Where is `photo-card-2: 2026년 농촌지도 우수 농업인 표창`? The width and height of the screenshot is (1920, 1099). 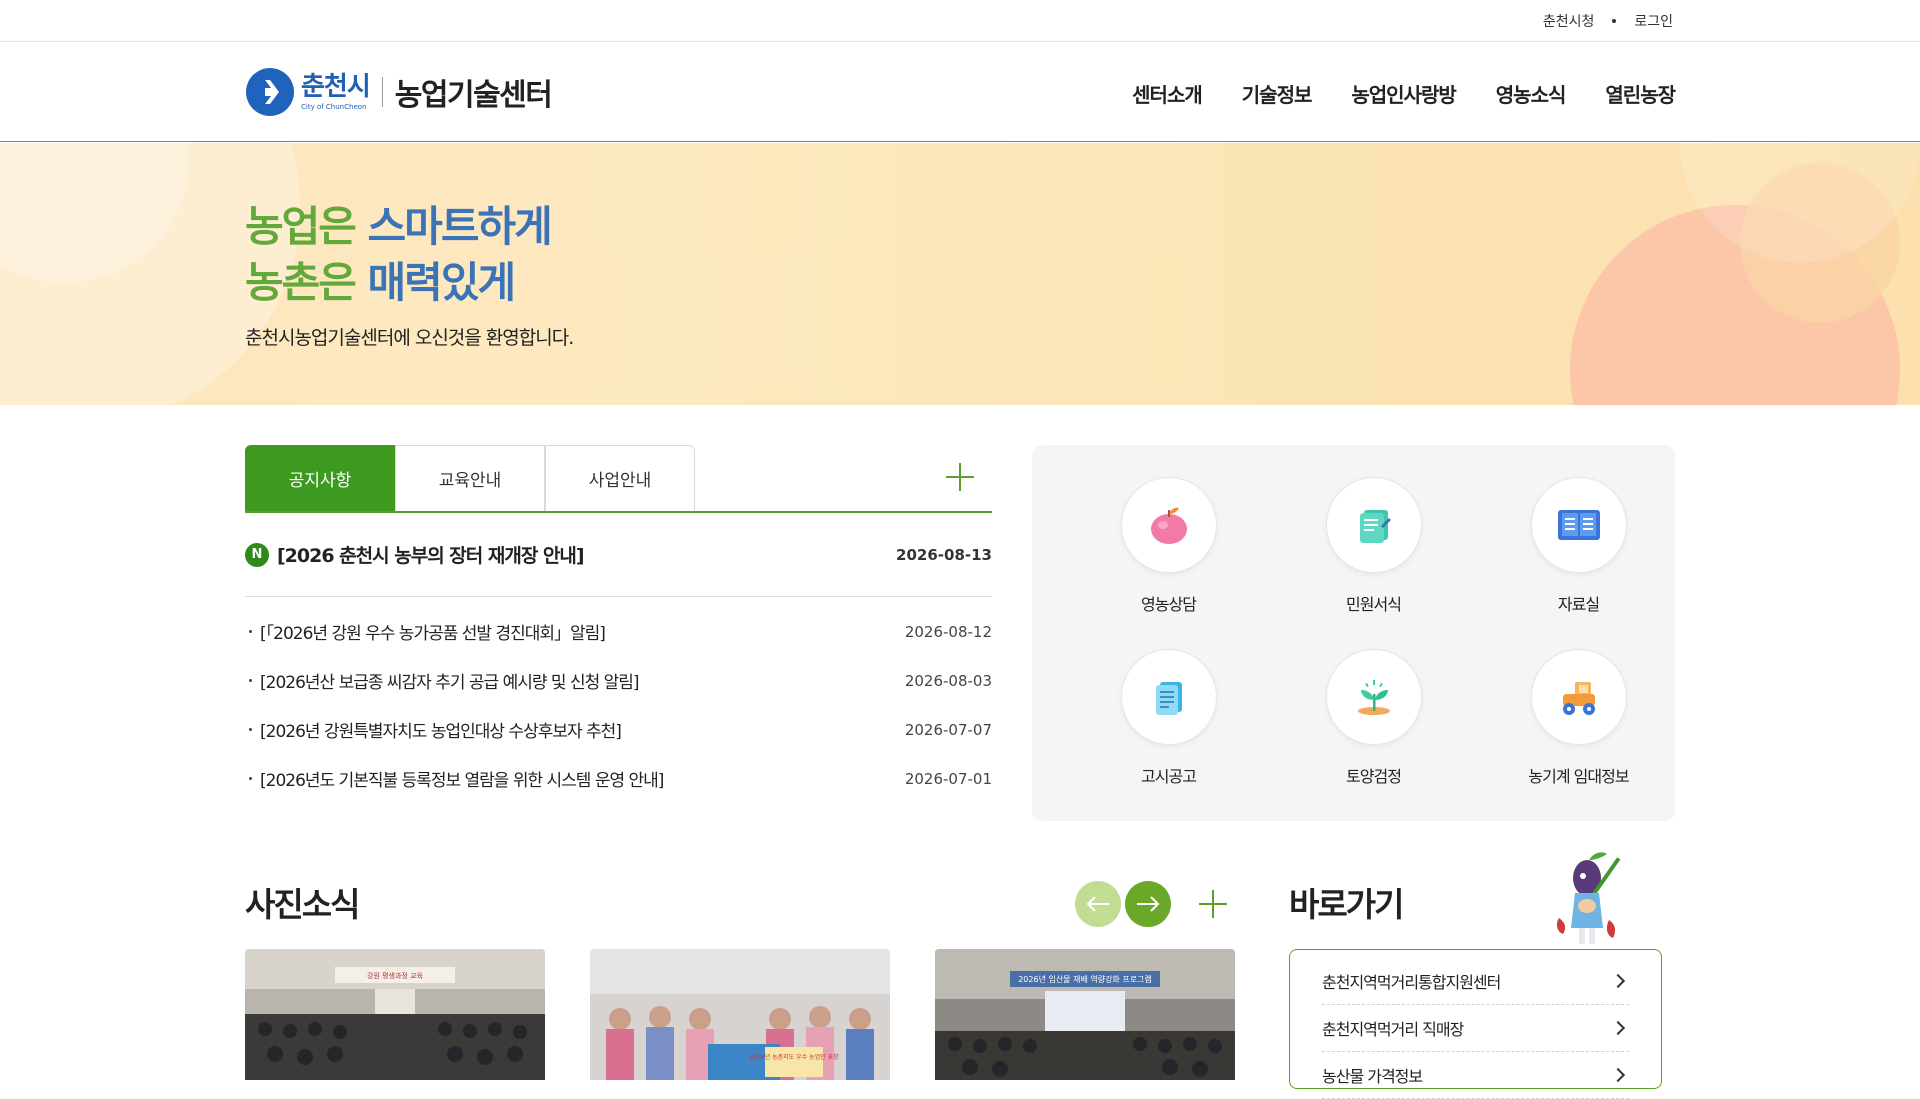 photo-card-2: 2026년 농촌지도 우수 농업인 표창 is located at coordinates (740, 1014).